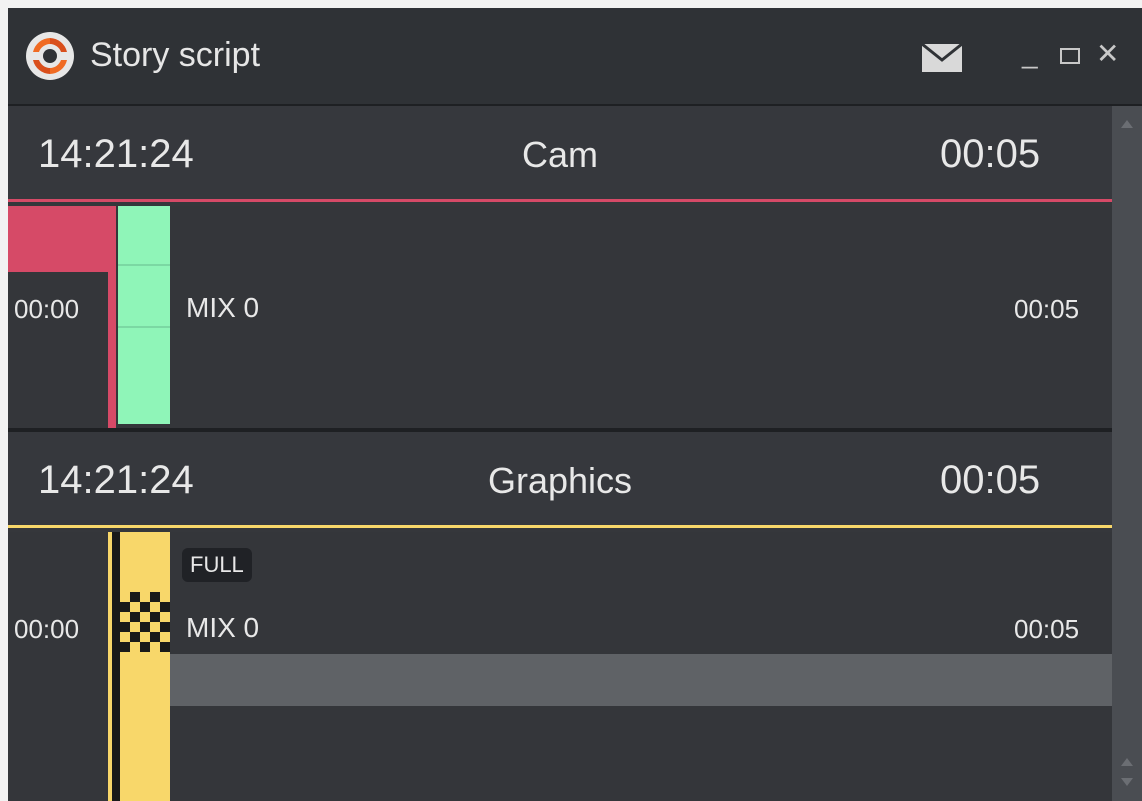  I want to click on cam-red-bar, so click(112, 317).